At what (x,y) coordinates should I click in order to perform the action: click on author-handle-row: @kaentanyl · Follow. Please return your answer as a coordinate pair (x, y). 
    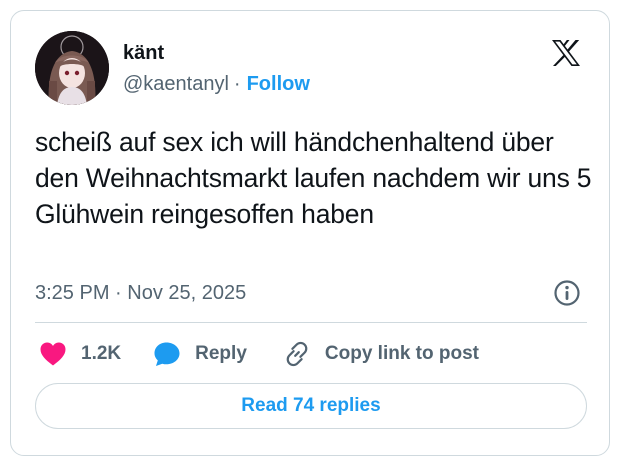
    Looking at the image, I should click on (216, 84).